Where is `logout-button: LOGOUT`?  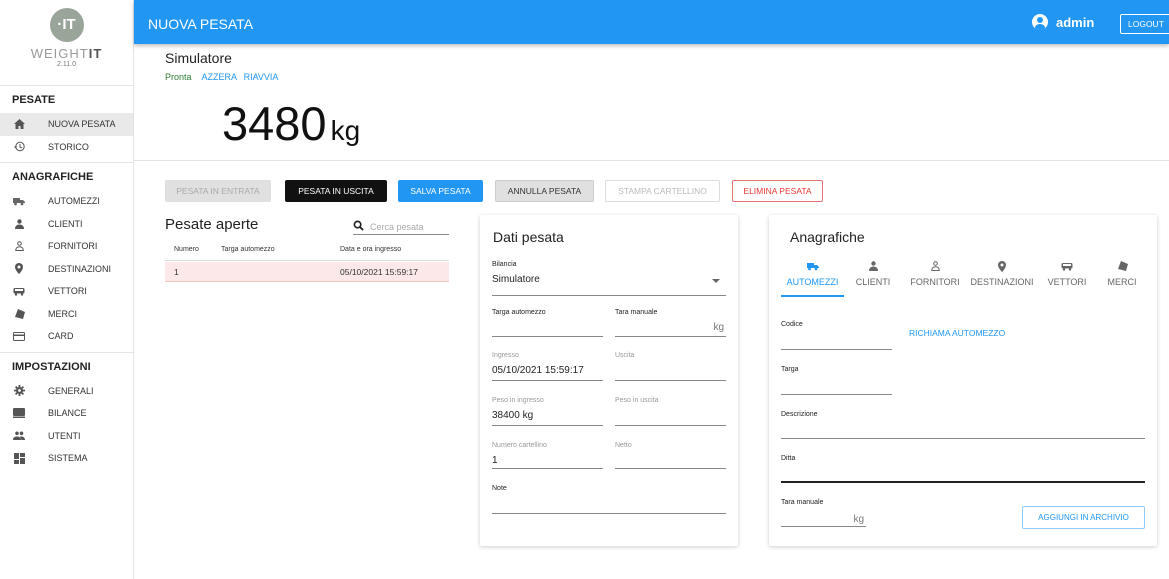
logout-button: LOGOUT is located at coordinates (1144, 24).